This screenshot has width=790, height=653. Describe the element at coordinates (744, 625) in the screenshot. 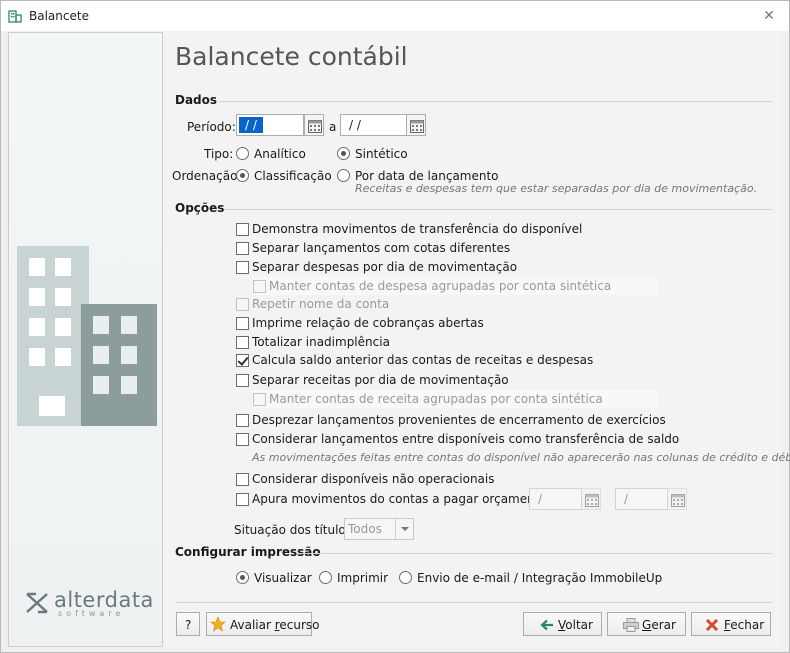

I see `fechar-label: Fechar` at that location.